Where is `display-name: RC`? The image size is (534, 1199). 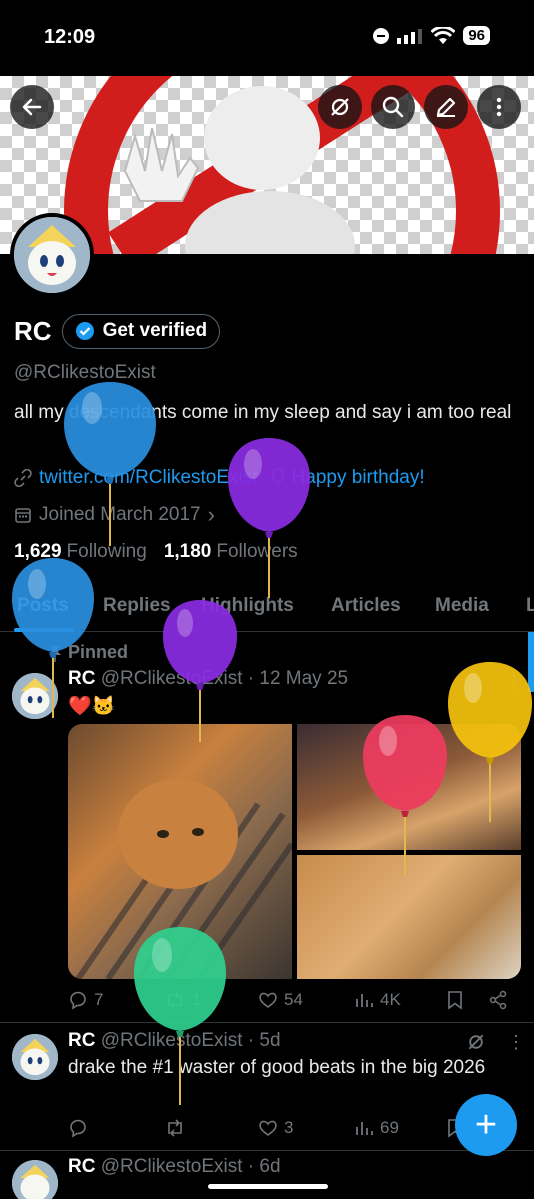 display-name: RC is located at coordinates (33, 331).